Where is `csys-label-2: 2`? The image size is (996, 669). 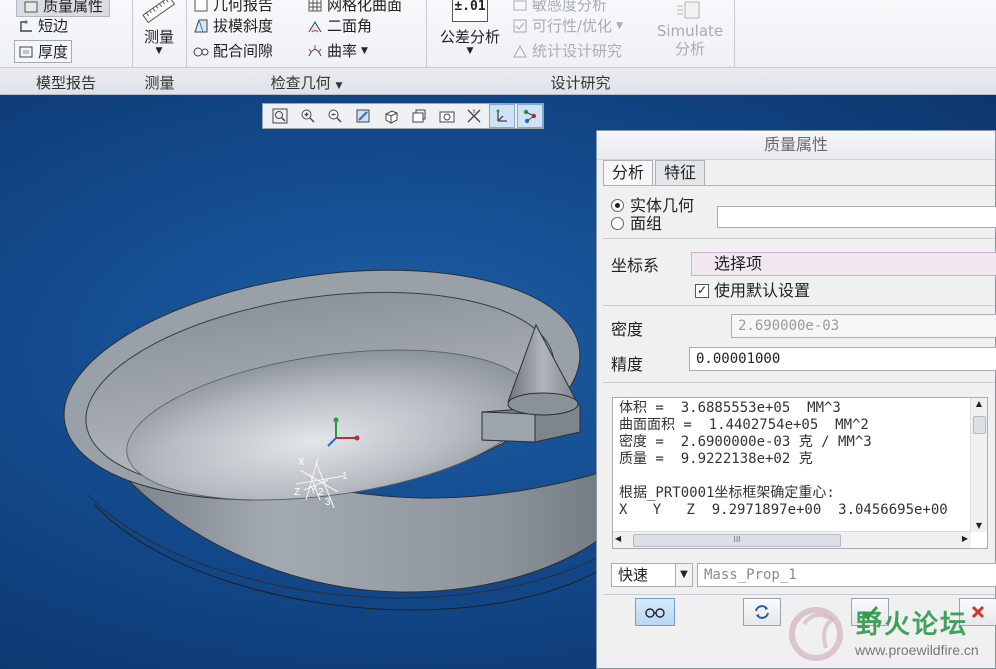 csys-label-2: 2 is located at coordinates (321, 492).